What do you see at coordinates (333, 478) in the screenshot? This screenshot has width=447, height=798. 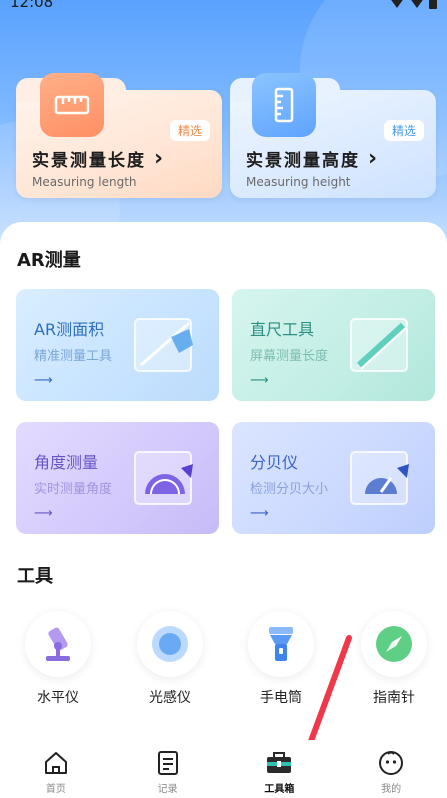 I see `decibel-meter-card: 分贝仪 检测分贝大小 ⟶` at bounding box center [333, 478].